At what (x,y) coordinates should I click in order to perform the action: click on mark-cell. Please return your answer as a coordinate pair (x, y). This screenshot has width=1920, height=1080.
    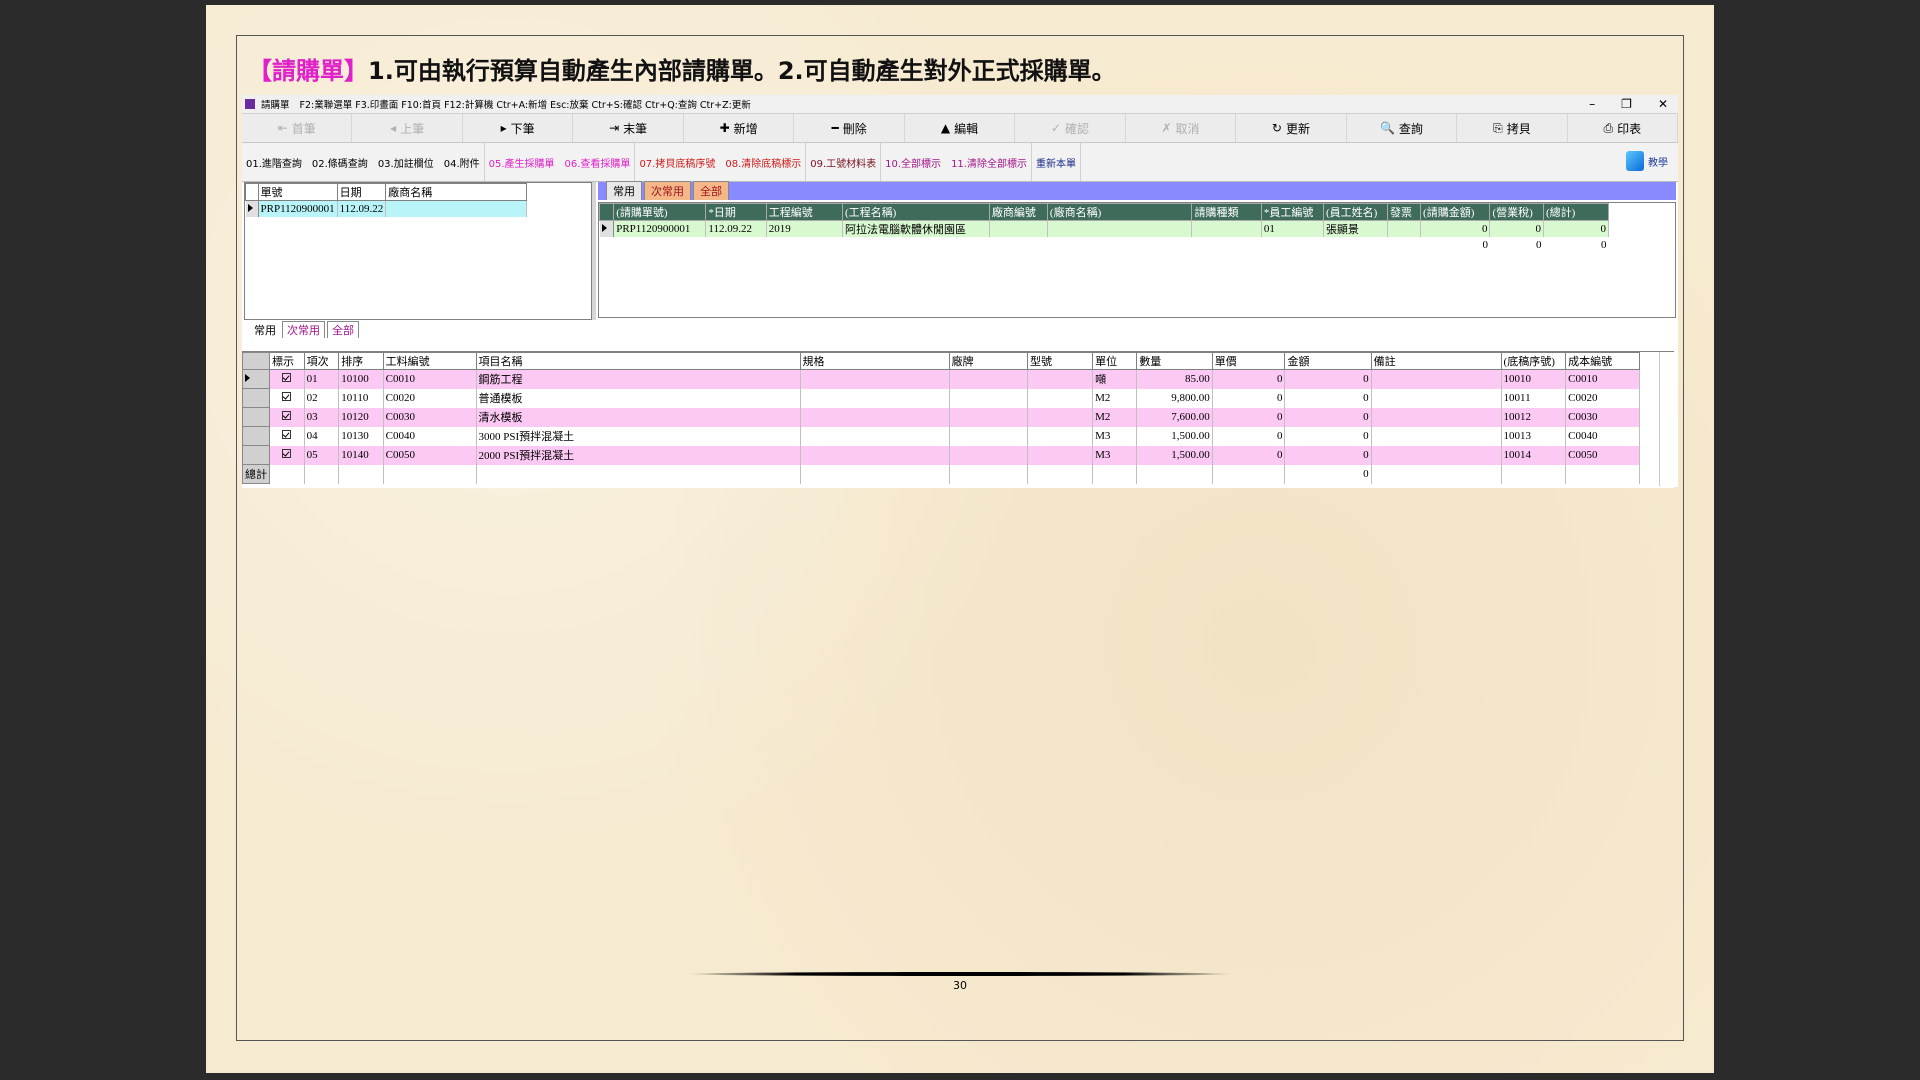
    Looking at the image, I should click on (287, 398).